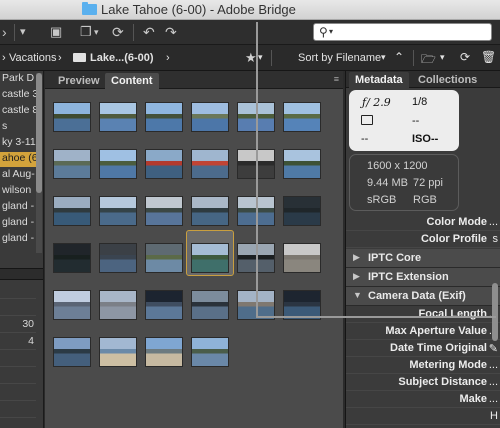  What do you see at coordinates (56, 32) in the screenshot?
I see `camera-icon: ▣` at bounding box center [56, 32].